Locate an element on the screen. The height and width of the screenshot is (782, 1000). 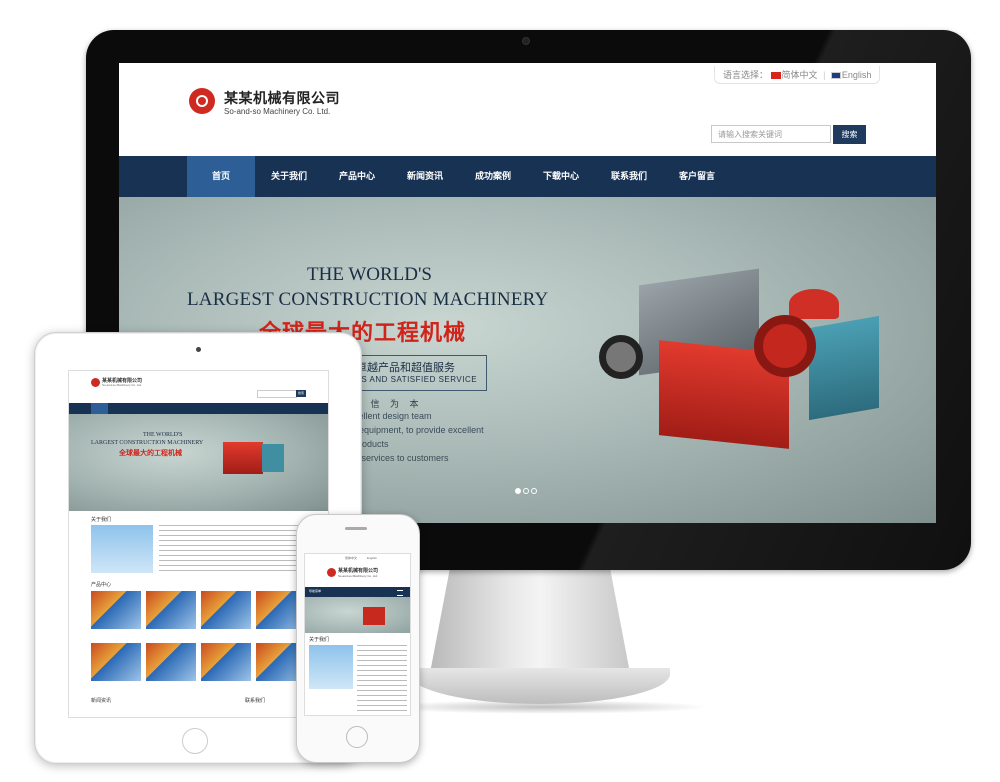
nav-item-about: 关于我们 is located at coordinates (289, 176).